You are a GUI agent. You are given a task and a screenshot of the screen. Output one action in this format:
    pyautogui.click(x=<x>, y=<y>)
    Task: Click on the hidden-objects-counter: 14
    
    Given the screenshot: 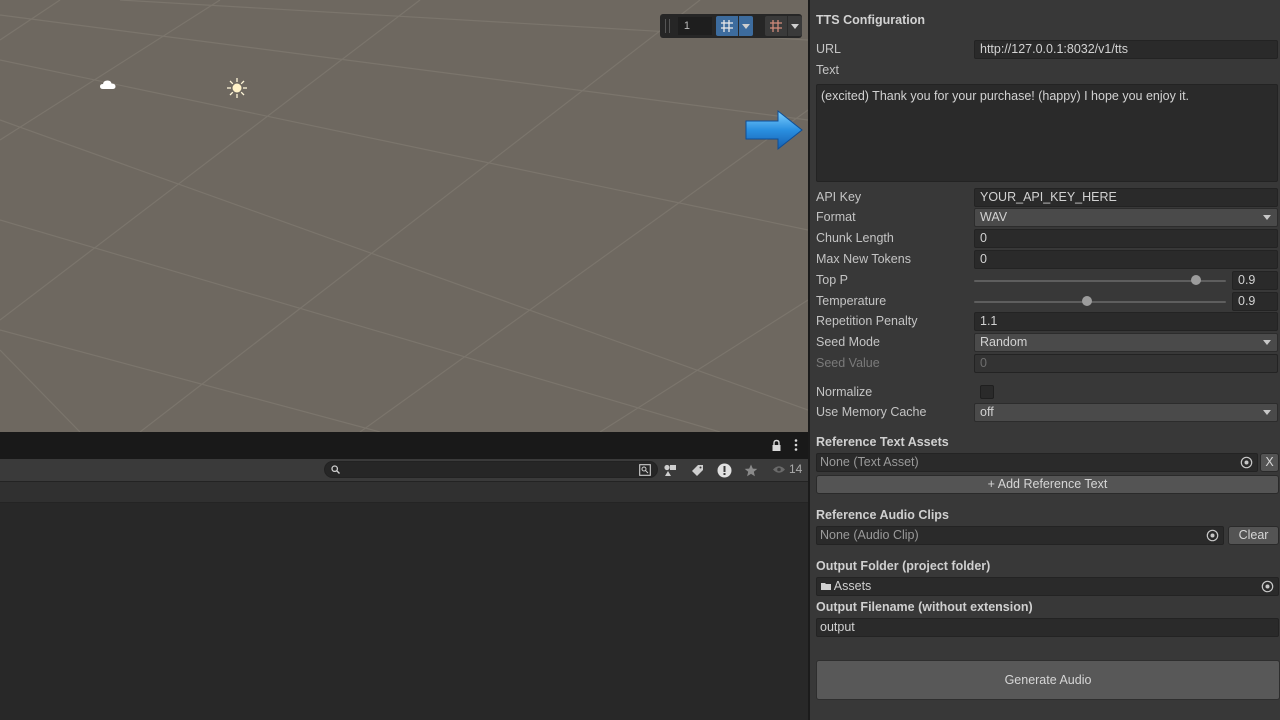 What is the action you would take?
    pyautogui.click(x=787, y=469)
    